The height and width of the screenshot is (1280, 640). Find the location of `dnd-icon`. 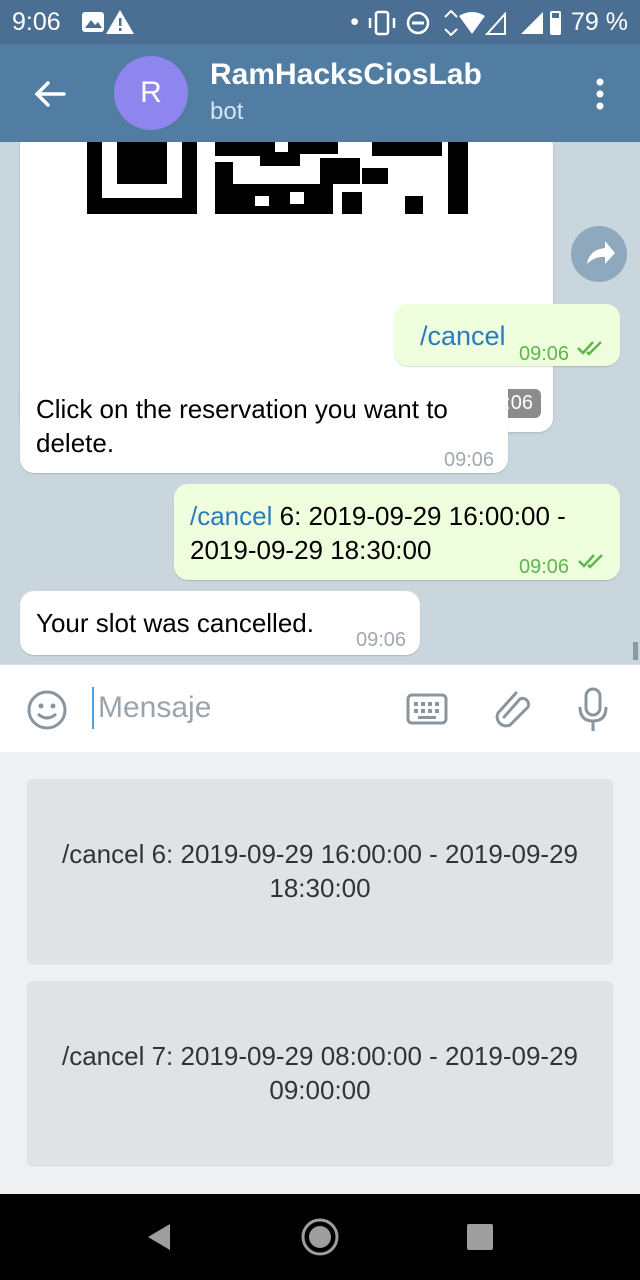

dnd-icon is located at coordinates (418, 22).